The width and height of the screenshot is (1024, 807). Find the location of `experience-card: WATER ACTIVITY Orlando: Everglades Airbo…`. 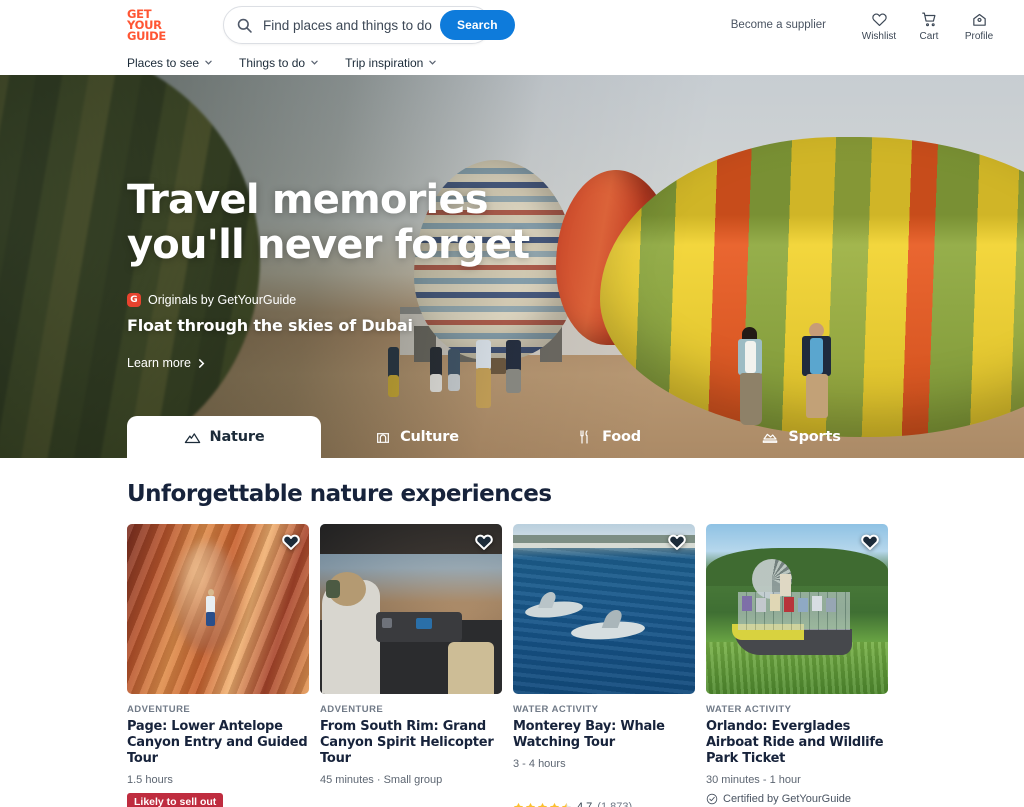

experience-card: WATER ACTIVITY Orlando: Everglades Airbo… is located at coordinates (797, 665).